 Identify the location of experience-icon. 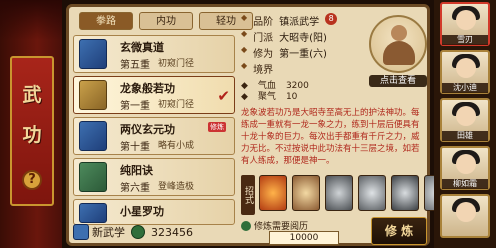
(246, 225).